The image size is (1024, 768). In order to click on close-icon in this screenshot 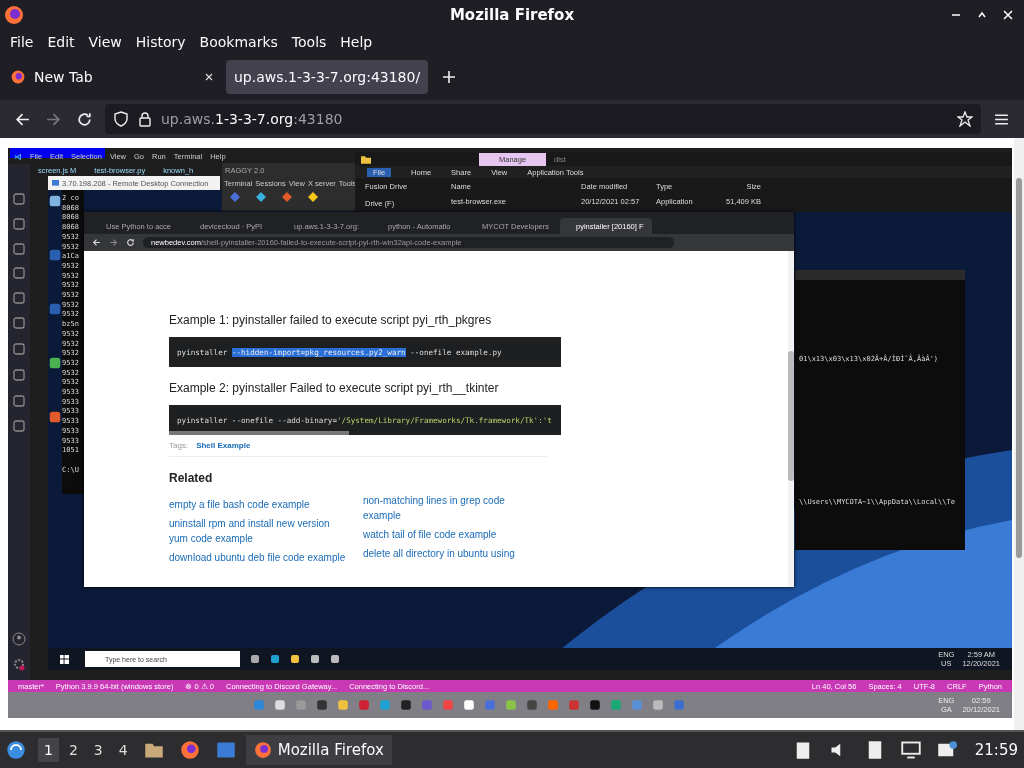, I will do `click(1008, 15)`.